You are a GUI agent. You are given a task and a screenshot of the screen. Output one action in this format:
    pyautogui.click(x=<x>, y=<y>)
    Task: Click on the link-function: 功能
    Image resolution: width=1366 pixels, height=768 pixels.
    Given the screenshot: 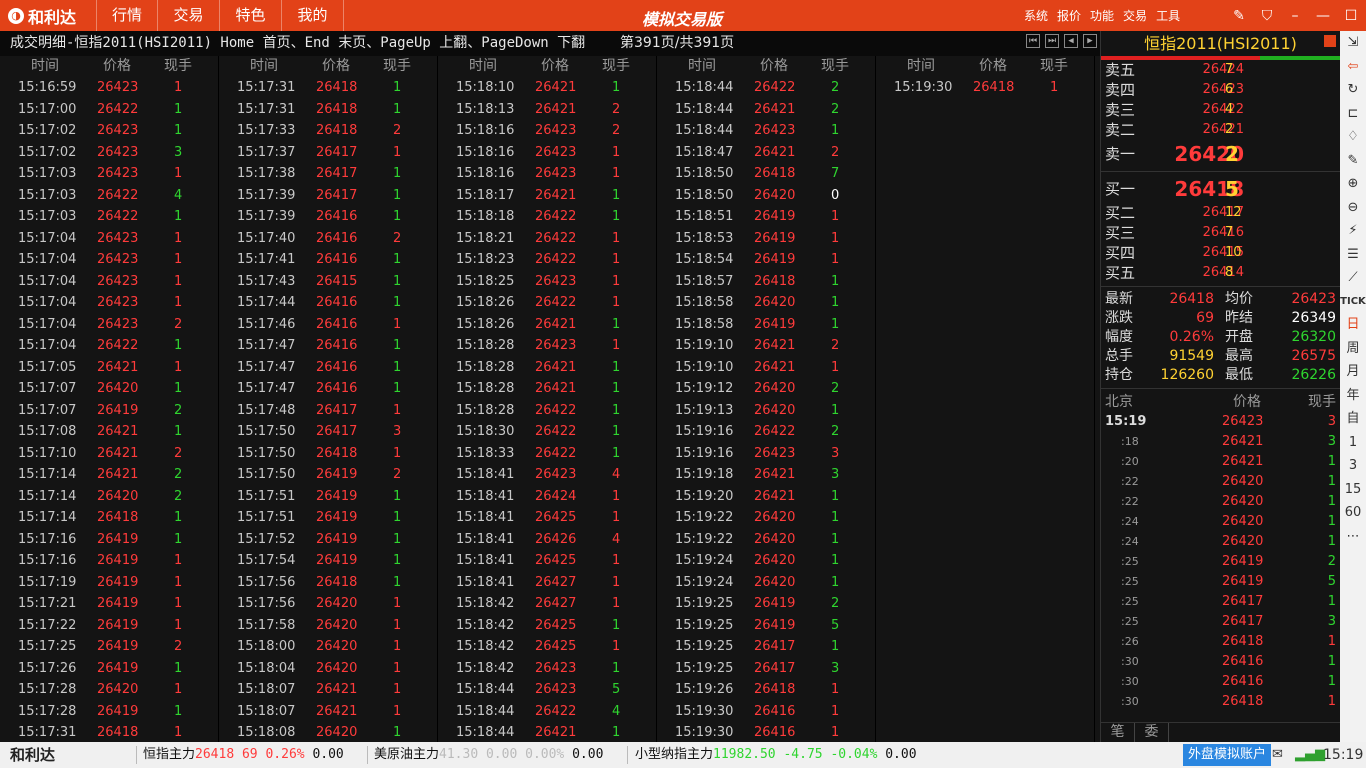 What is the action you would take?
    pyautogui.click(x=1102, y=15)
    